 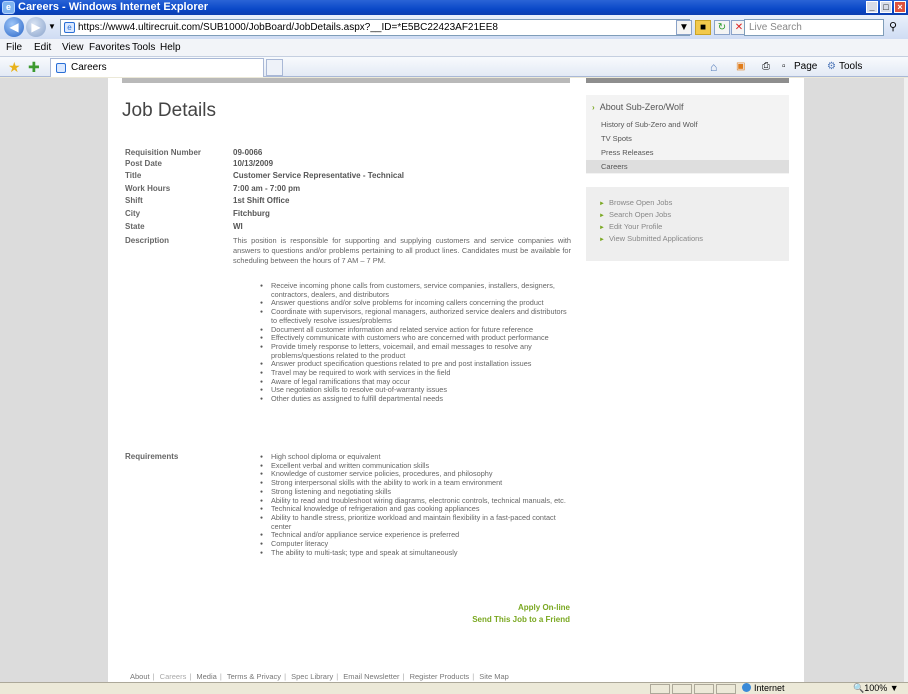 I want to click on footer-link-terms: Terms & Privacy, so click(x=254, y=676).